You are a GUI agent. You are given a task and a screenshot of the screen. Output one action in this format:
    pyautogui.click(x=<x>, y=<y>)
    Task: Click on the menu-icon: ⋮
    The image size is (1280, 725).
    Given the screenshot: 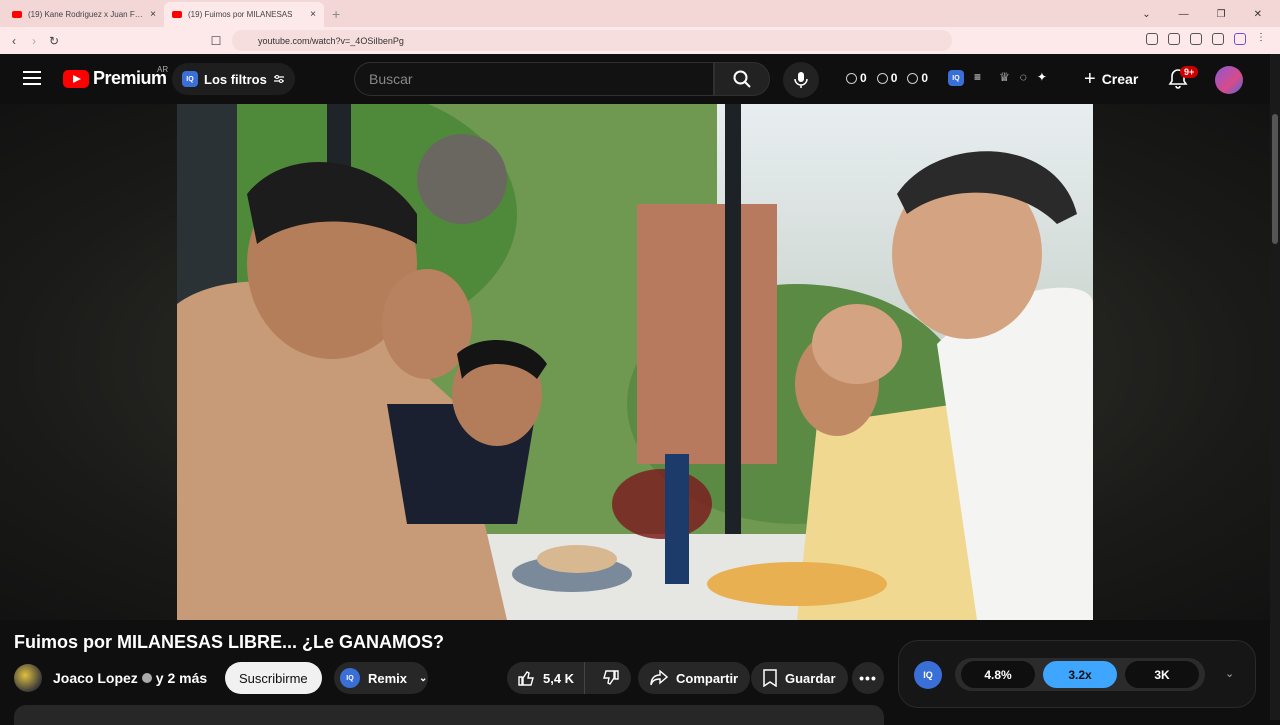 What is the action you would take?
    pyautogui.click(x=1262, y=39)
    